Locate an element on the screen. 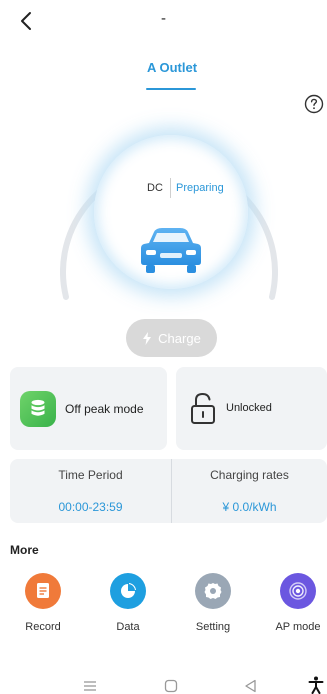  lightning-icon is located at coordinates (147, 338).